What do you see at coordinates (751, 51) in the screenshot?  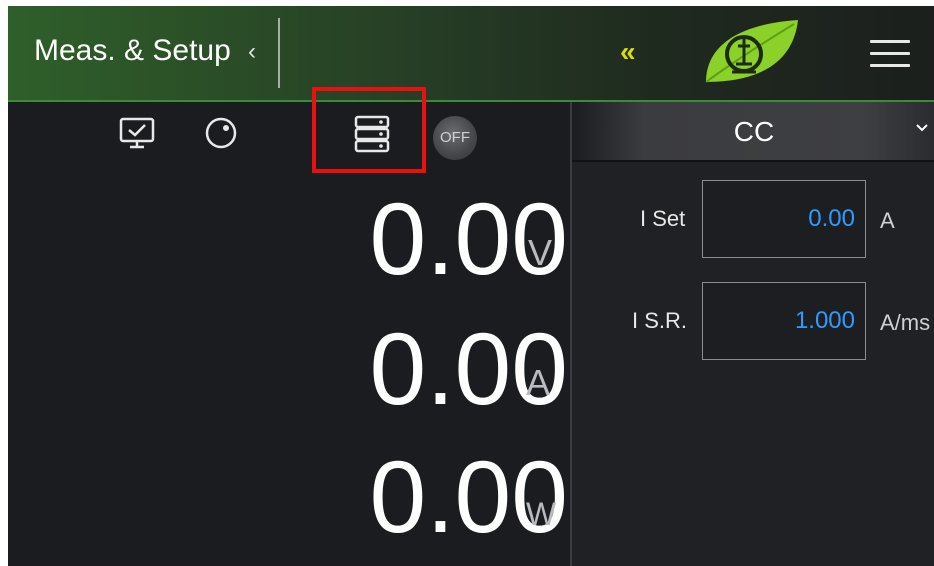 I see `leaf-omega-logo` at bounding box center [751, 51].